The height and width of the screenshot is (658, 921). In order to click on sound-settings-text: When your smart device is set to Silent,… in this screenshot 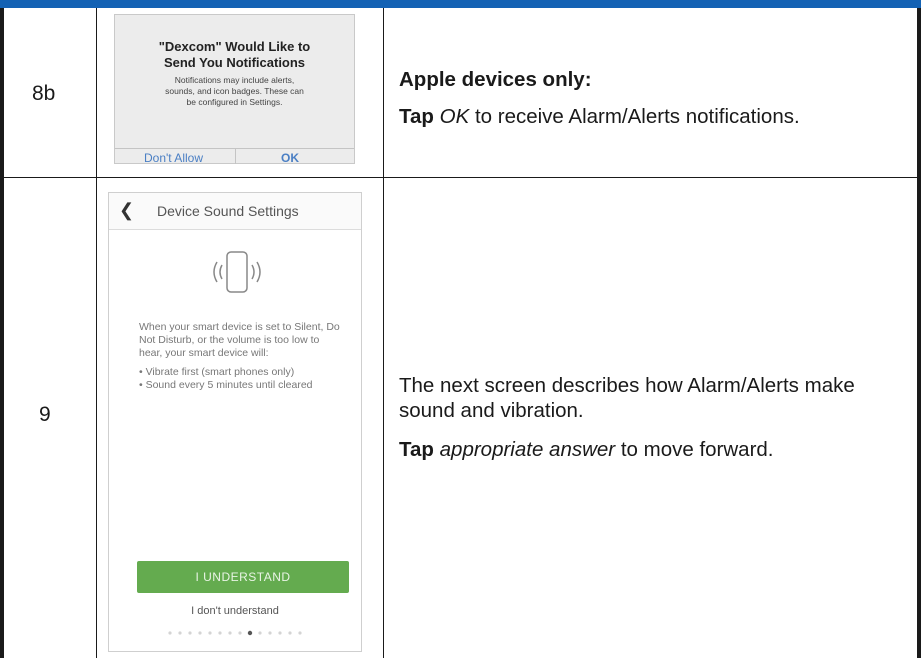, I will do `click(242, 359)`.